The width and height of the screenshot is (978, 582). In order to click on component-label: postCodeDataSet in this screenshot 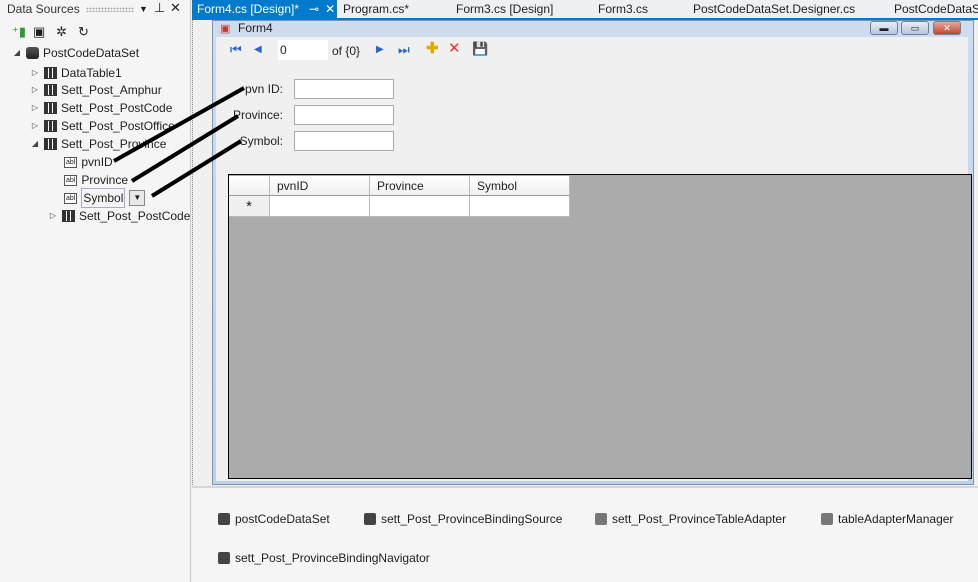, I will do `click(282, 519)`.